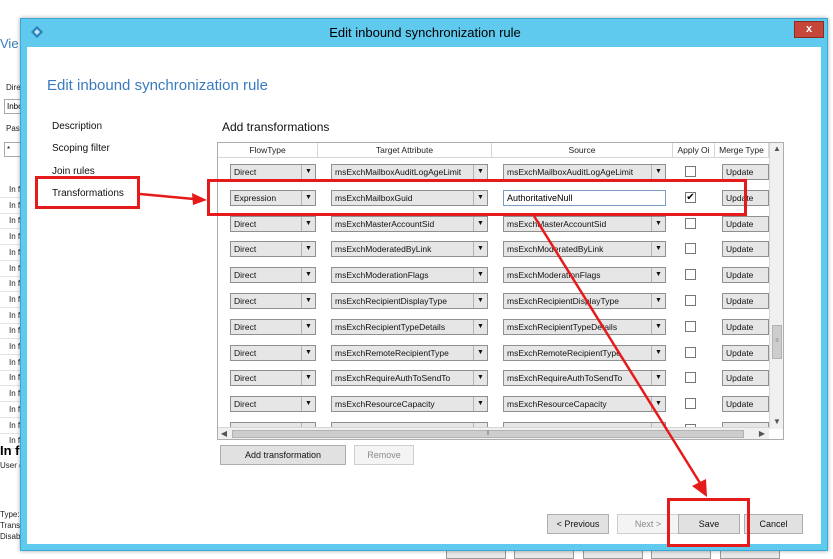 Image resolution: width=833 pixels, height=559 pixels. I want to click on column-header-flowtype: FlowType, so click(268, 150).